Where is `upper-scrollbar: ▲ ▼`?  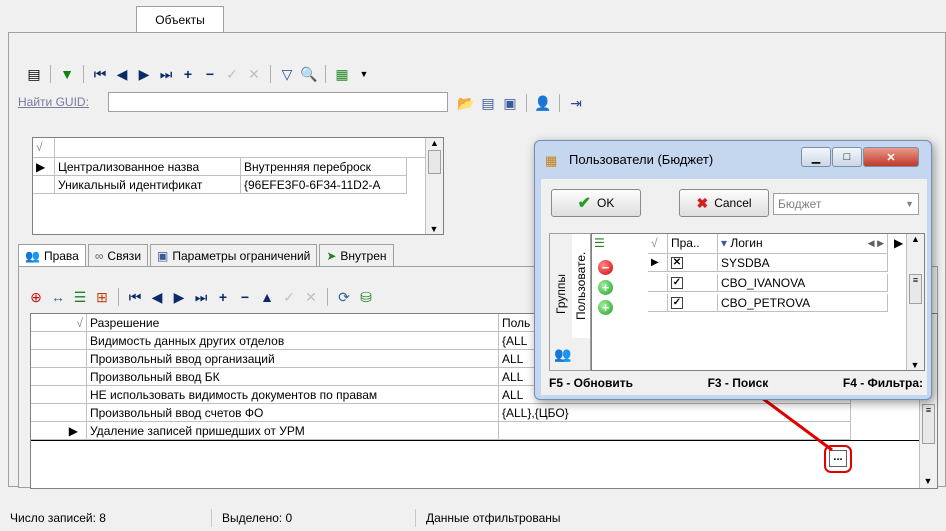
upper-scrollbar: ▲ ▼ is located at coordinates (434, 186).